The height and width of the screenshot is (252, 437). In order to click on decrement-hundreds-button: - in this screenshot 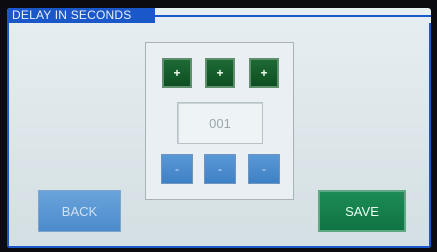, I will do `click(177, 169)`.